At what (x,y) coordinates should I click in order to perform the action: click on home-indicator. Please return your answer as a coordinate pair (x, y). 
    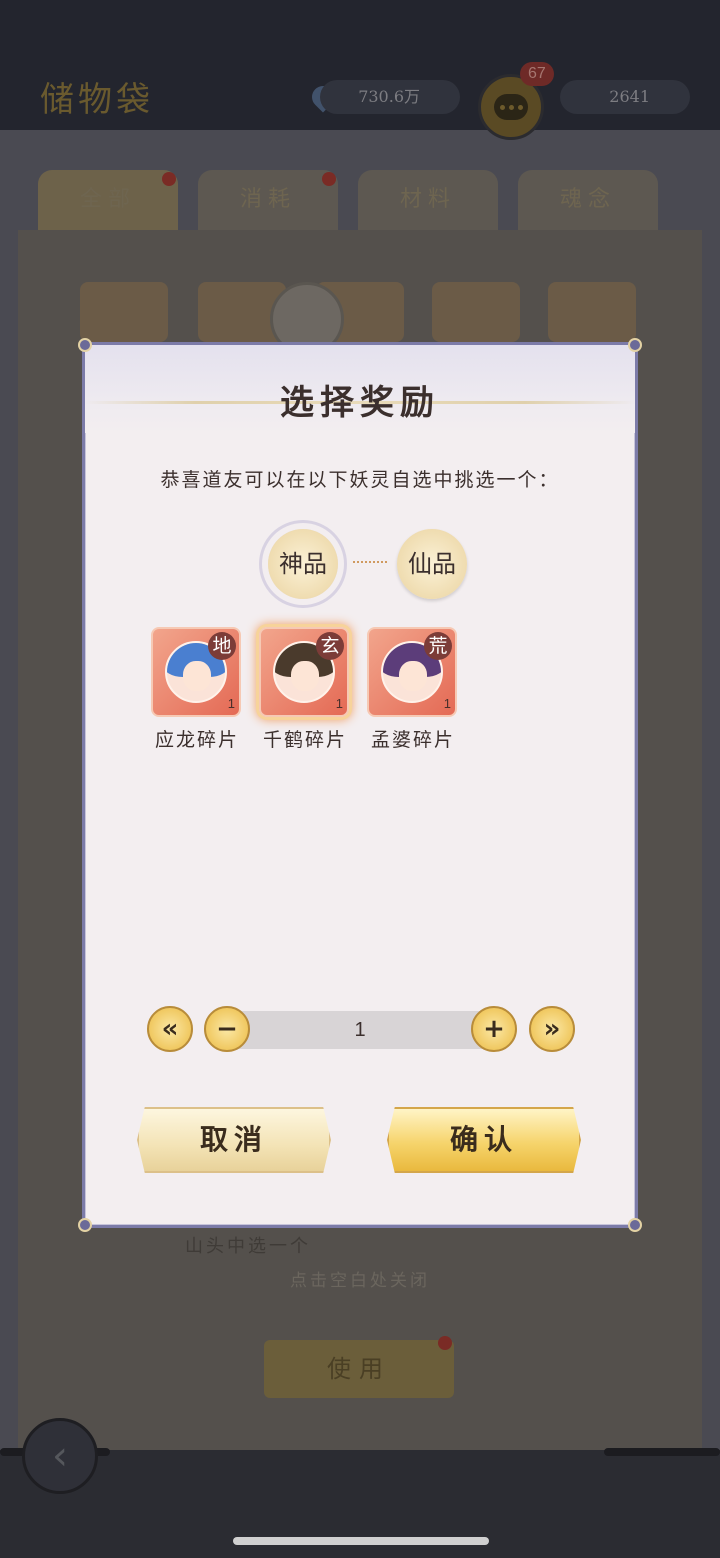
    Looking at the image, I should click on (361, 1541).